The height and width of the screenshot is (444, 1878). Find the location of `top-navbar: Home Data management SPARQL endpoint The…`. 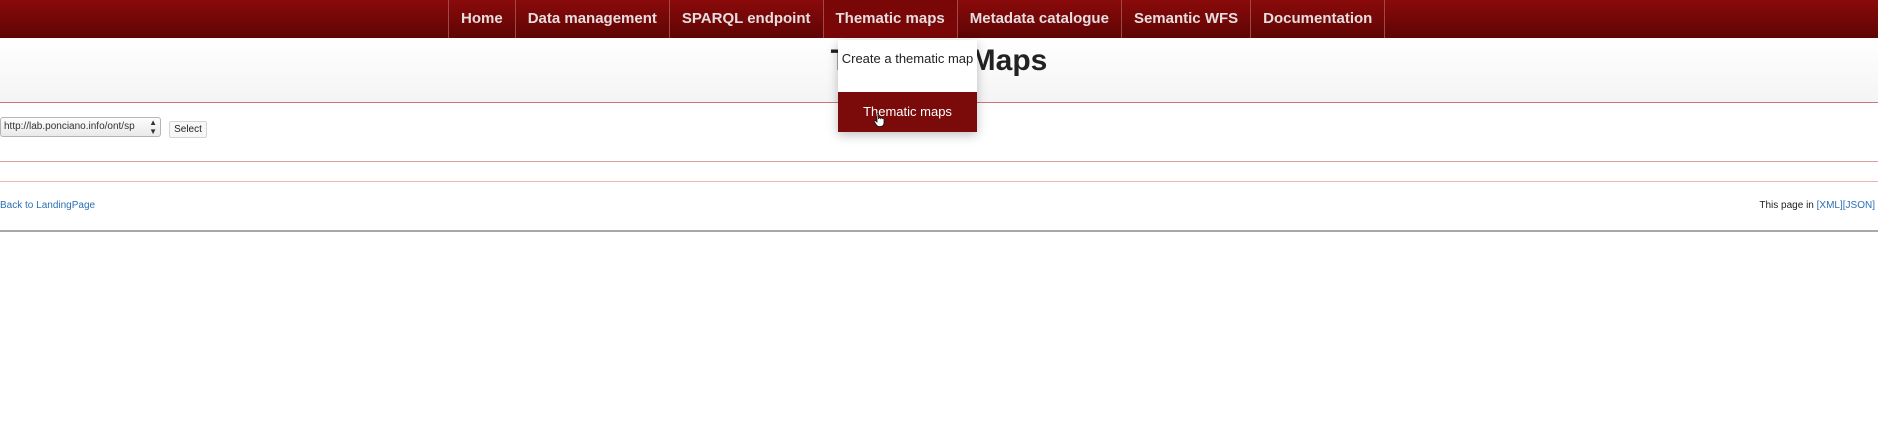

top-navbar: Home Data management SPARQL endpoint The… is located at coordinates (939, 19).